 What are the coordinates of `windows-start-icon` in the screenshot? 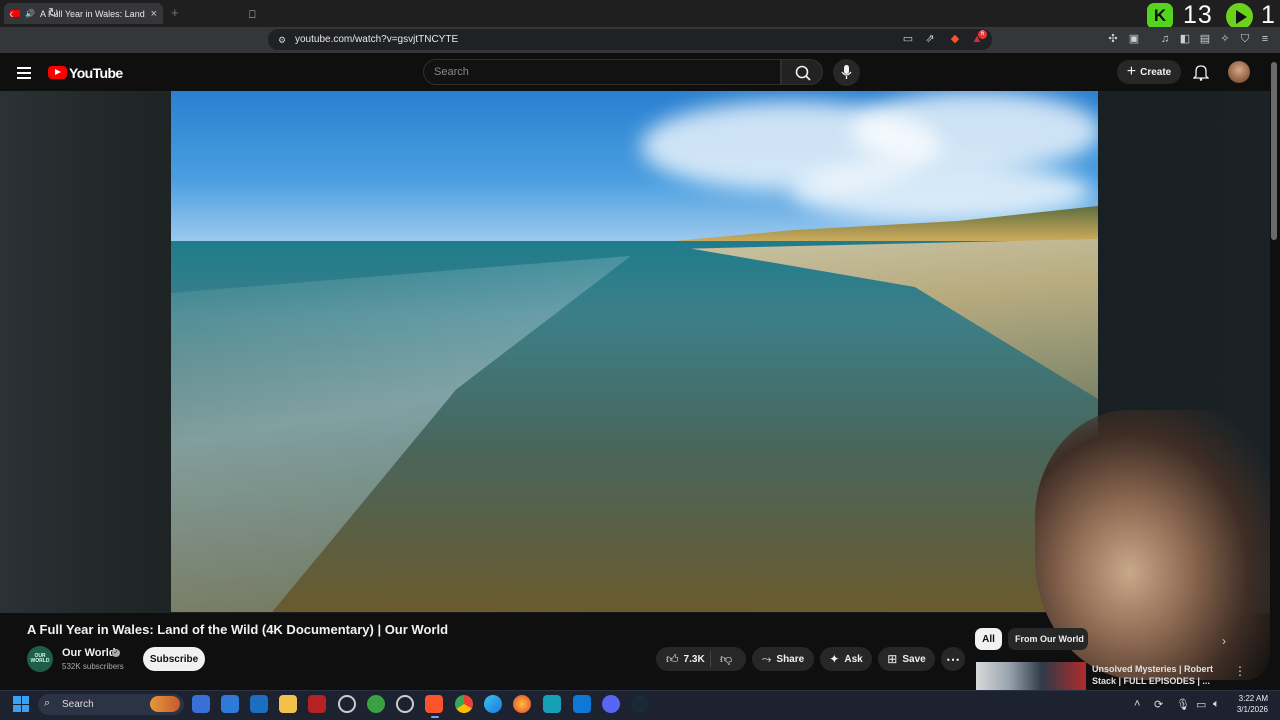 It's located at (21, 704).